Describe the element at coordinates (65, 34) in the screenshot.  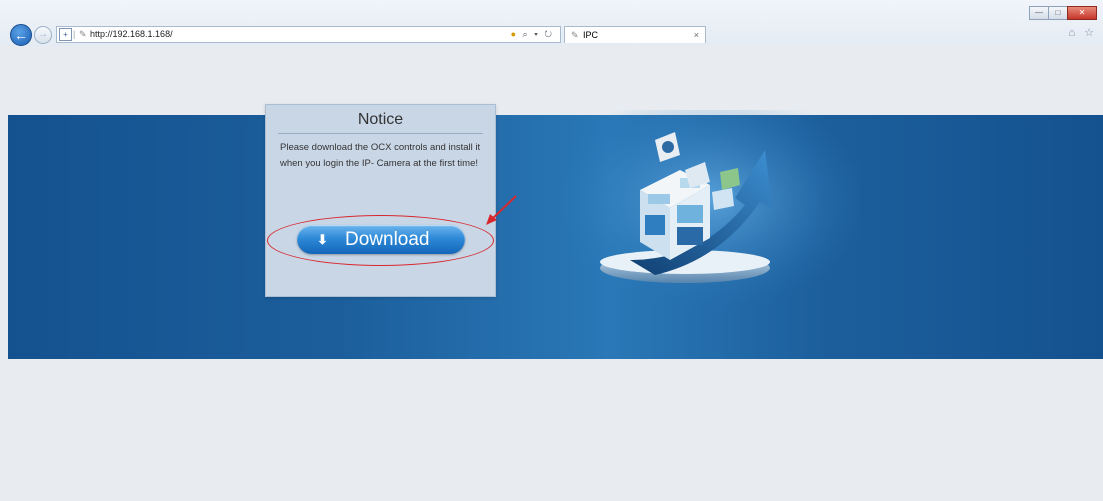
I see `compatibility-view-icon: +` at that location.